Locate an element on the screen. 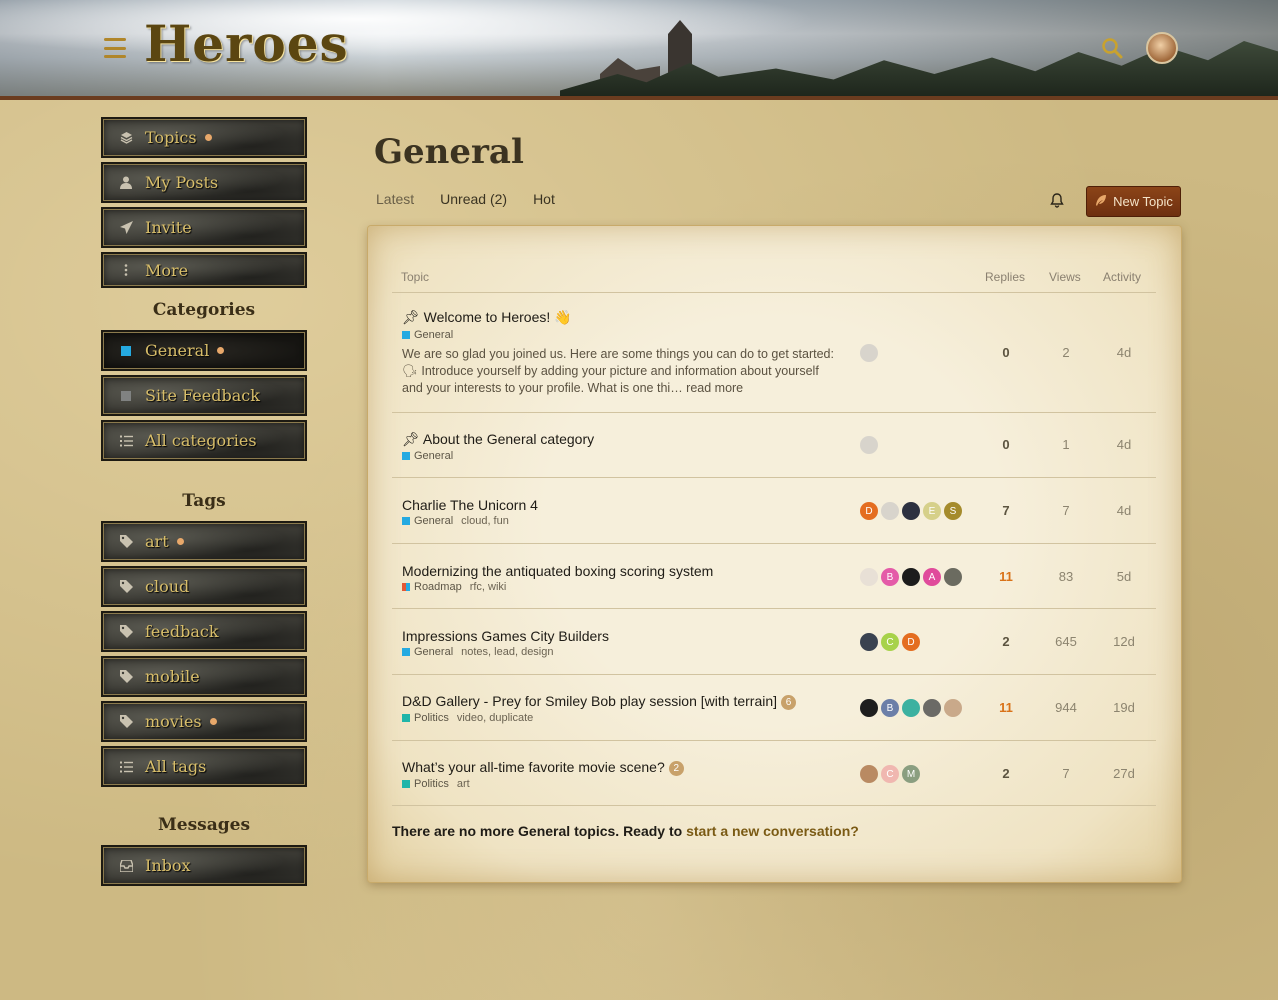  sidebar-item-tag-mobile: mobile is located at coordinates (204, 676).